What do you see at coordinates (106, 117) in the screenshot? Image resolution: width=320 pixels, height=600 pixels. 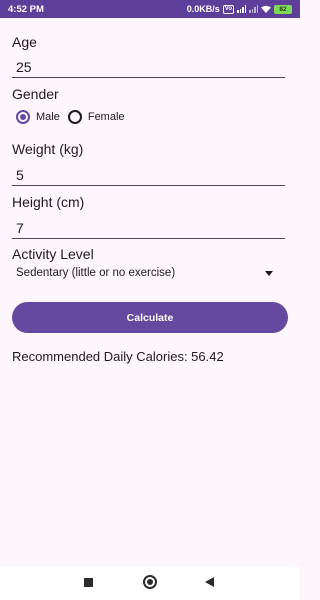 I see `female-radio-label: Female` at bounding box center [106, 117].